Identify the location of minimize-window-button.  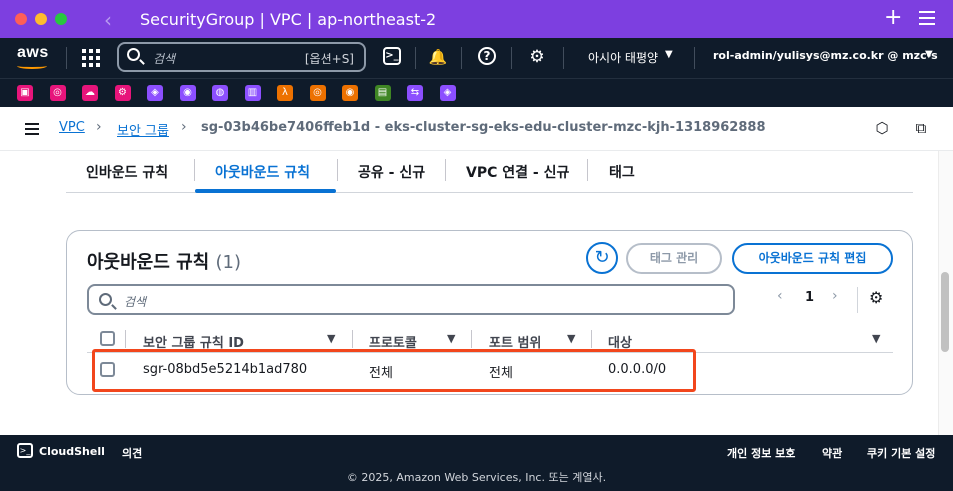
(41, 19).